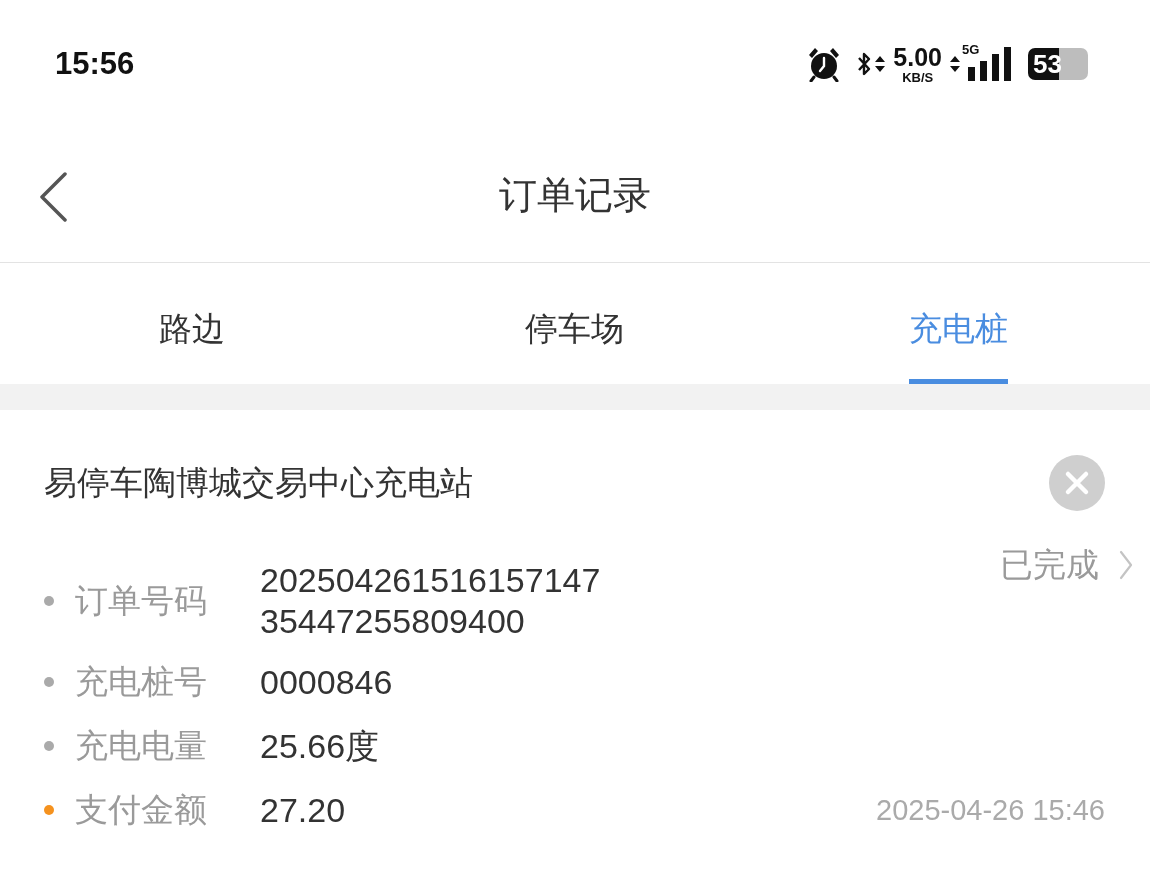 This screenshot has height=874, width=1150. Describe the element at coordinates (141, 601) in the screenshot. I see `field-label: 订单号码` at that location.